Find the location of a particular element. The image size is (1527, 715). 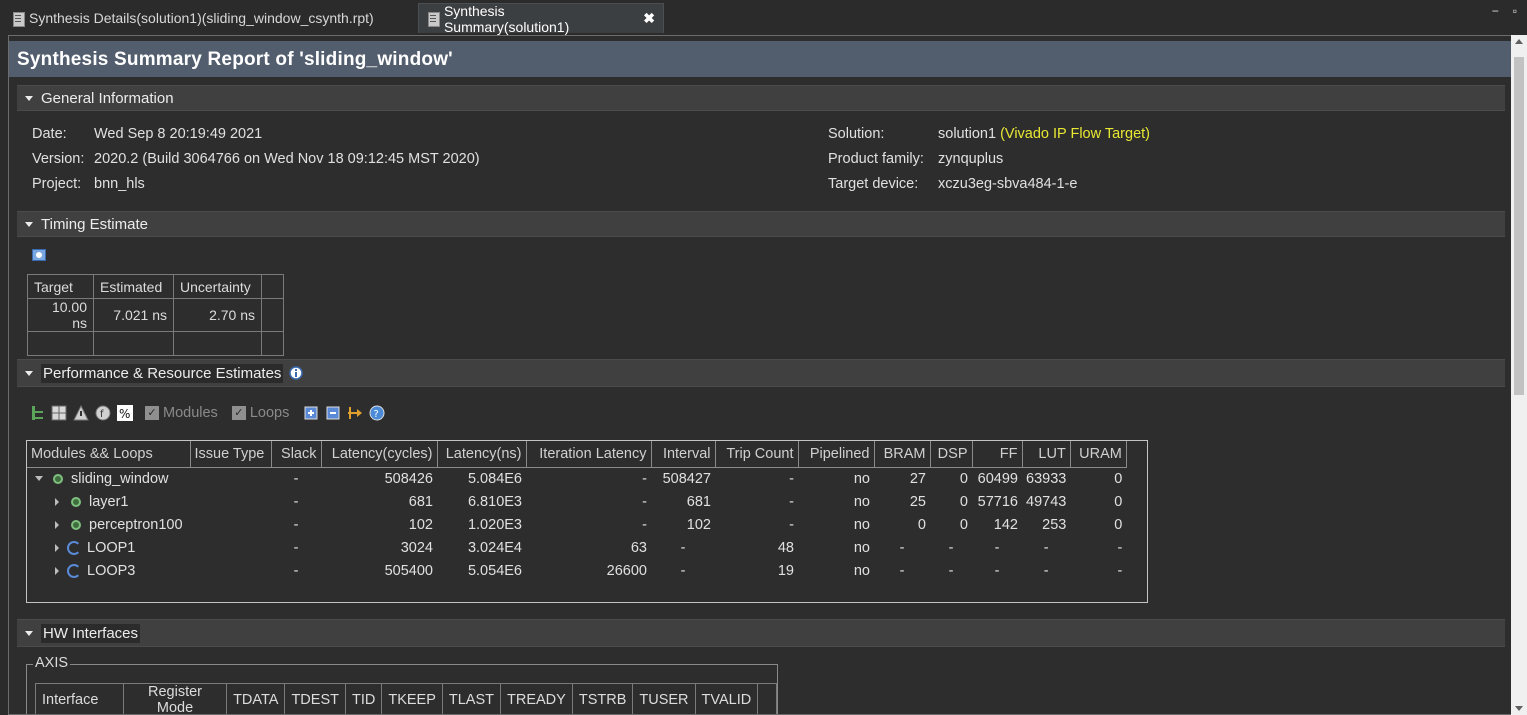

col-pipelined: Pipelined is located at coordinates (836, 454).